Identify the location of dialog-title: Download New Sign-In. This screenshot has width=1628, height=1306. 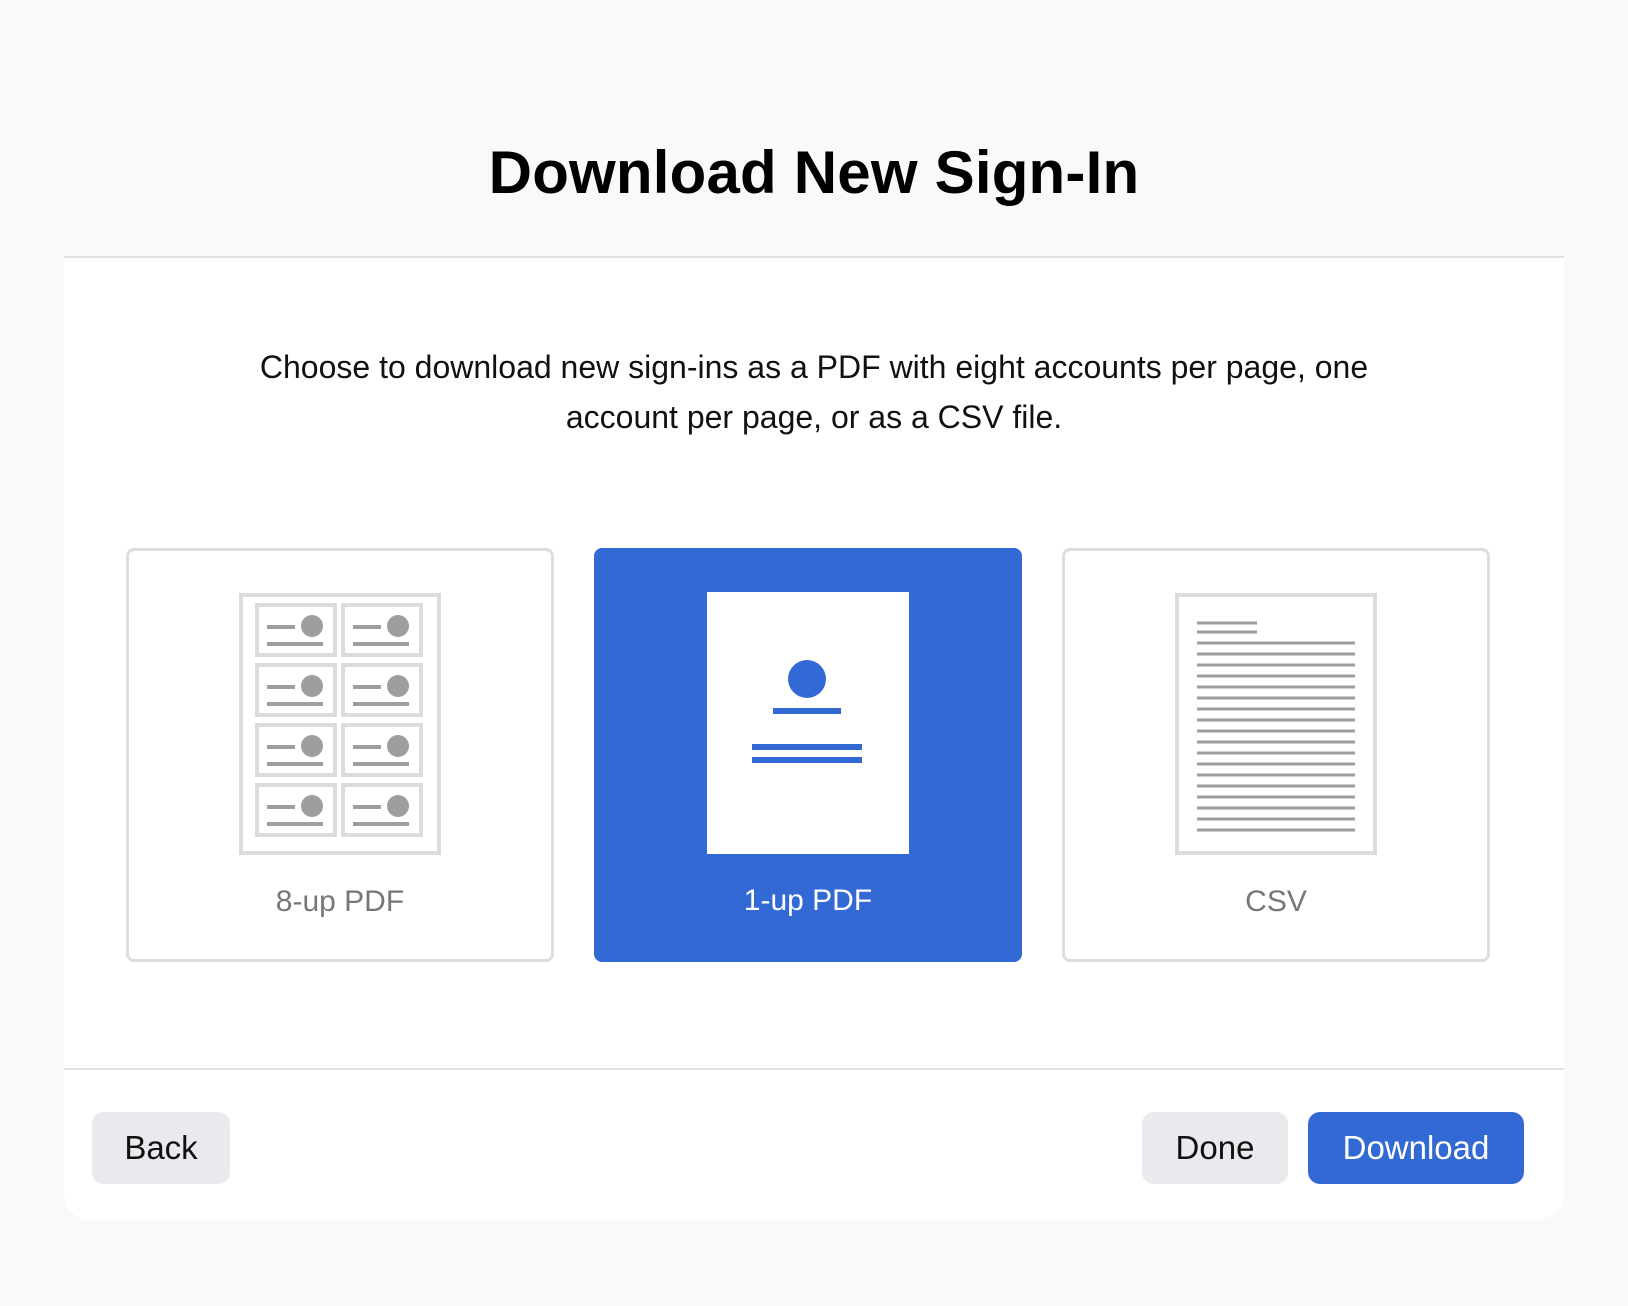
(814, 172).